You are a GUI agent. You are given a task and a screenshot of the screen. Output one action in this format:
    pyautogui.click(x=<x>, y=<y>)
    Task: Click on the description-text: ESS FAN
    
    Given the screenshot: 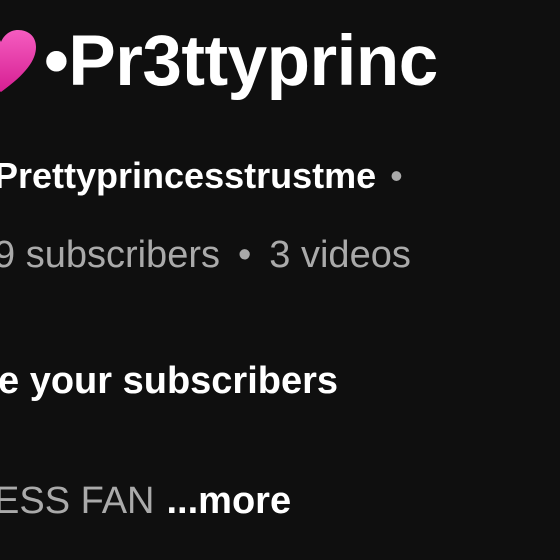 What is the action you would take?
    pyautogui.click(x=77, y=501)
    